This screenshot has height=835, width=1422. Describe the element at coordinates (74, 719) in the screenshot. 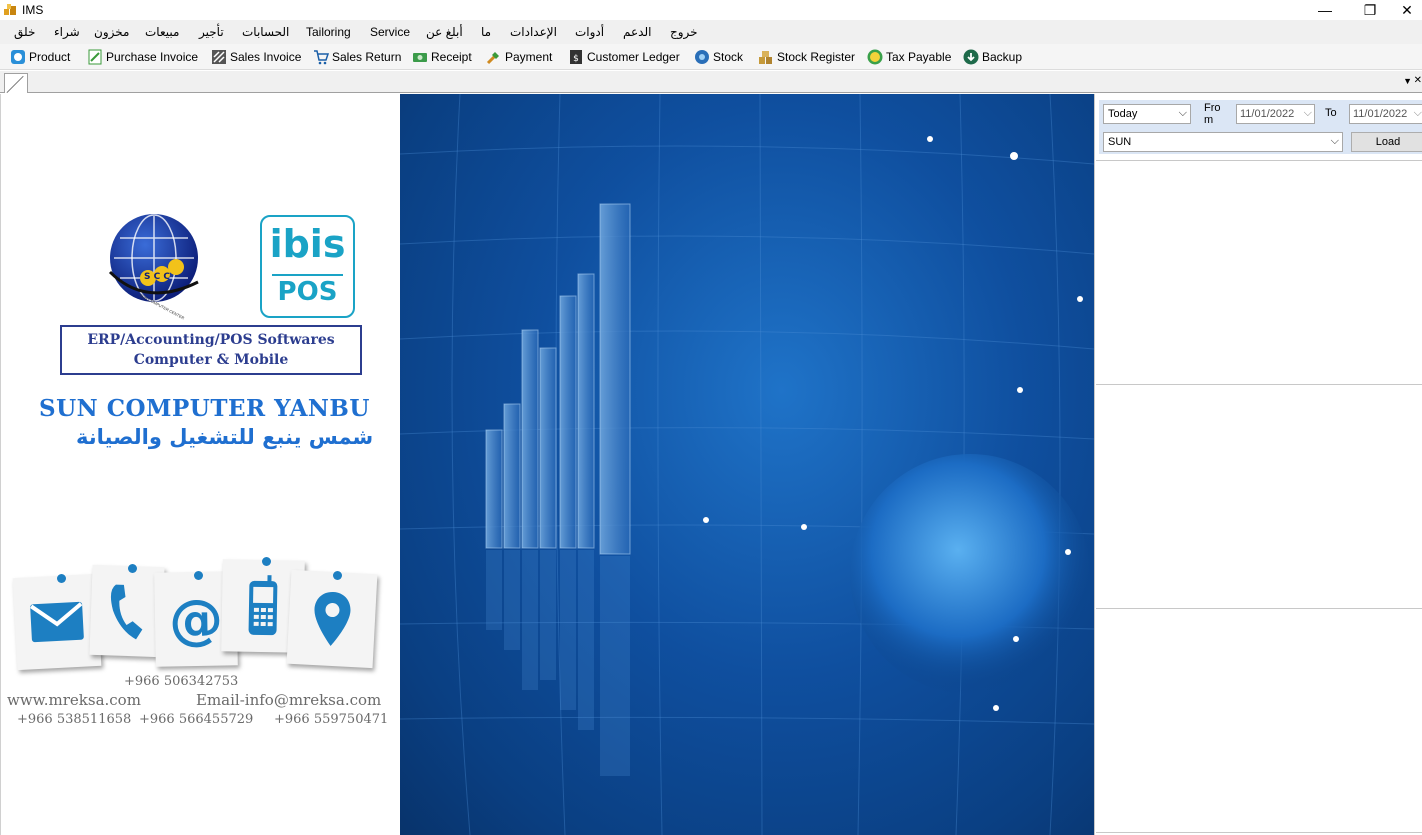

I see `phone-1: +966 538511658` at that location.